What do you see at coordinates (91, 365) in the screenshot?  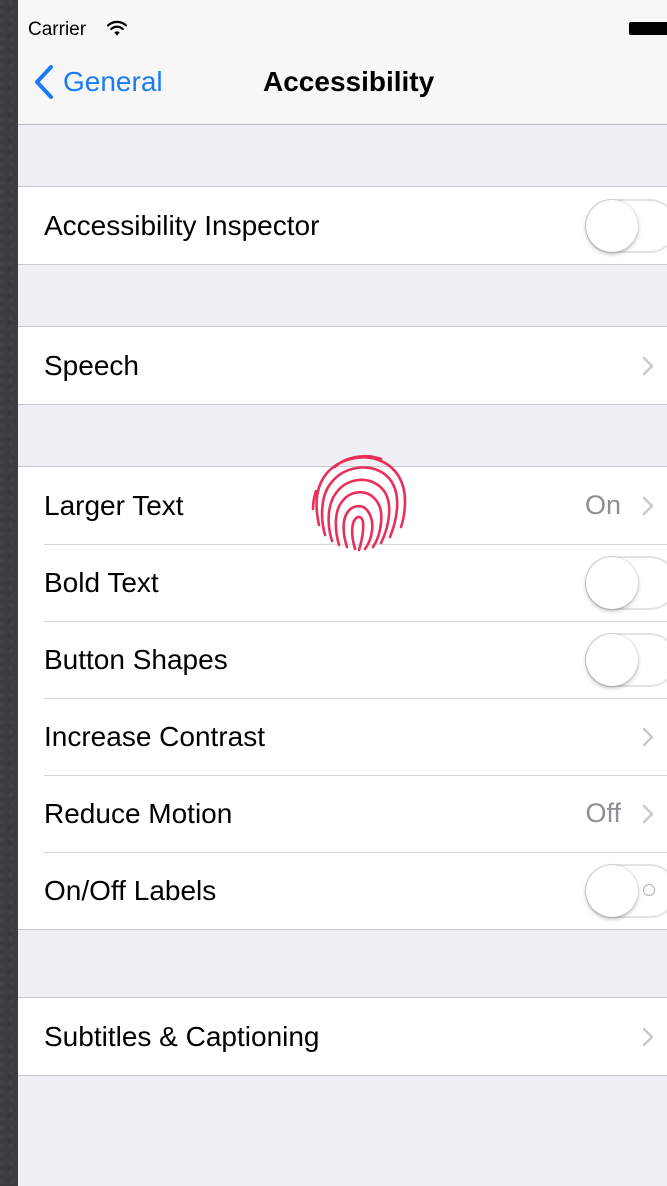 I see `row-label: Speech` at bounding box center [91, 365].